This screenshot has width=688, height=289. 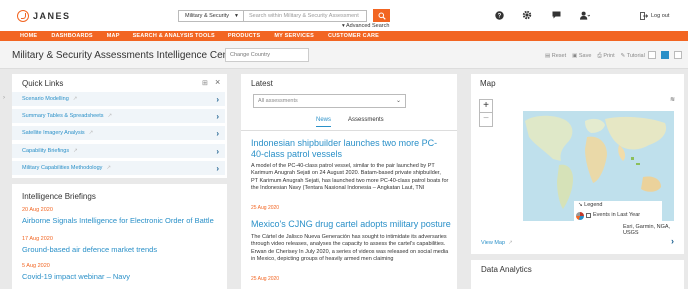 I want to click on pin-icon: ⊞, so click(x=205, y=83).